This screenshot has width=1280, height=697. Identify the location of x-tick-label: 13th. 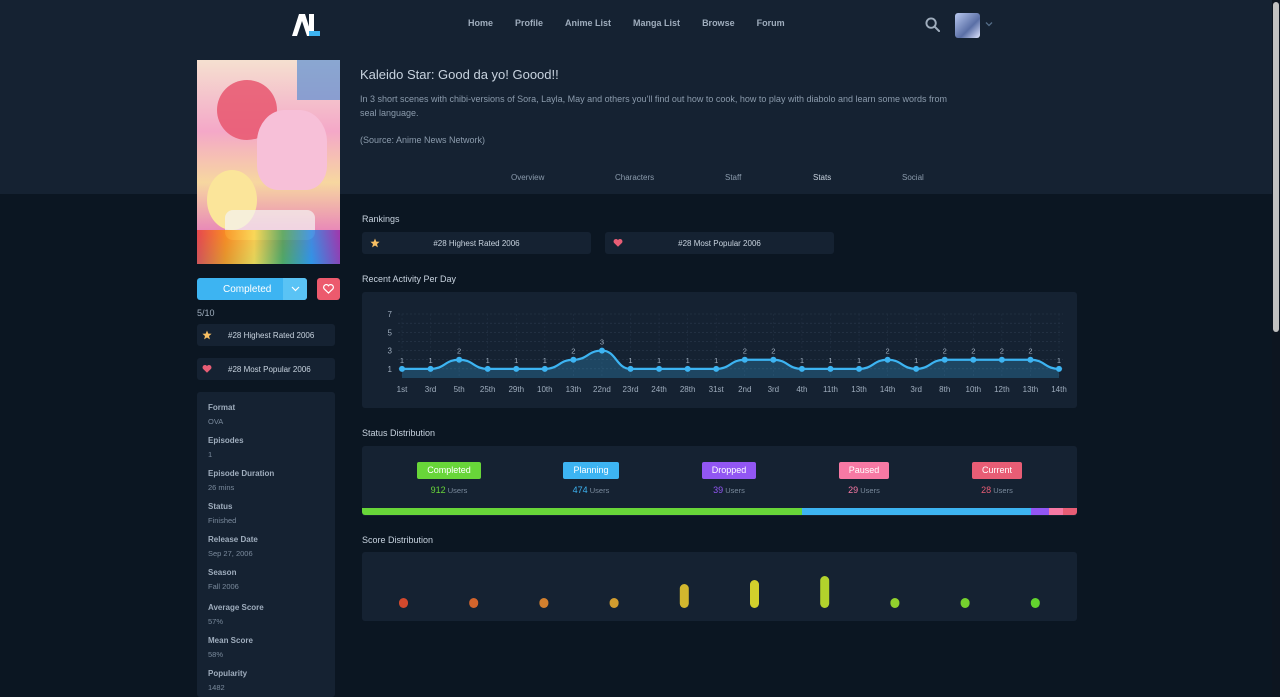
(859, 389).